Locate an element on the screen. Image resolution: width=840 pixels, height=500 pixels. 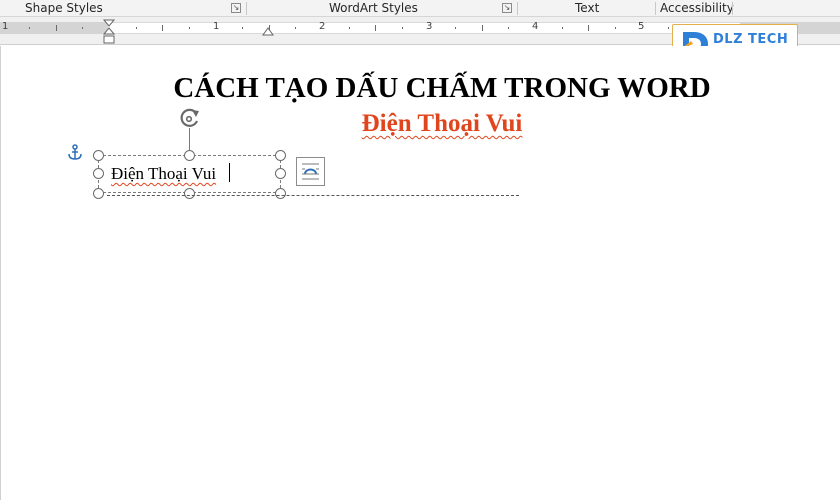
layout-options-button is located at coordinates (310, 171).